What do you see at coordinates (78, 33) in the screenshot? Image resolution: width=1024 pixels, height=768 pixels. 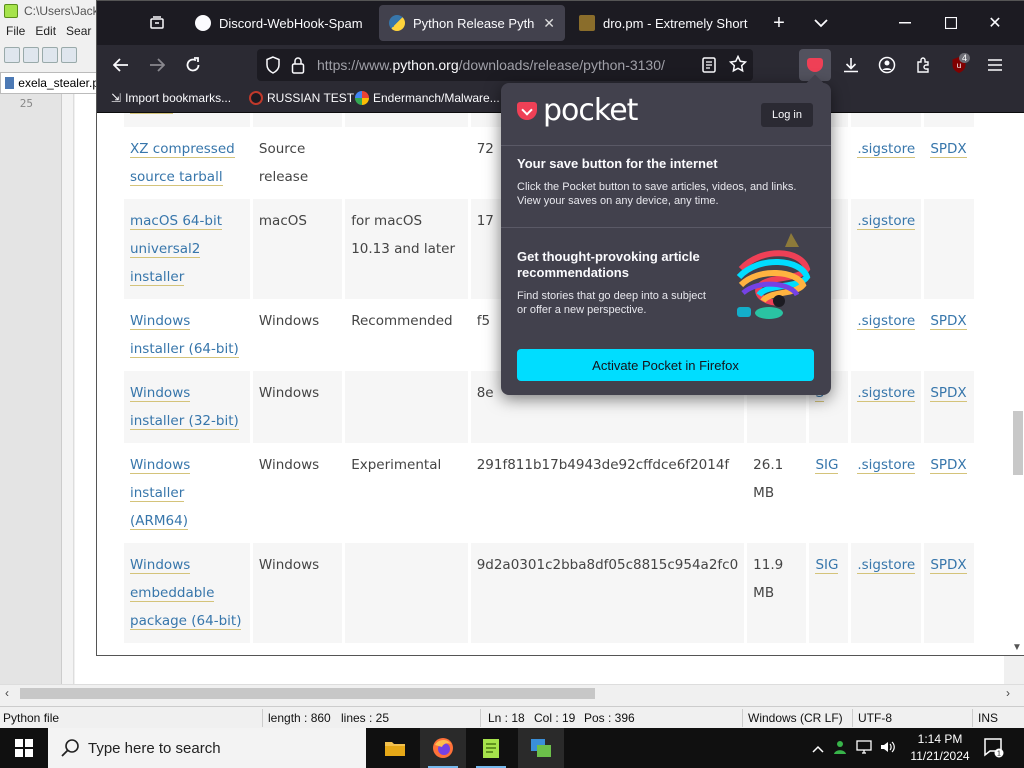 I see `npp-menu-search: Sear` at bounding box center [78, 33].